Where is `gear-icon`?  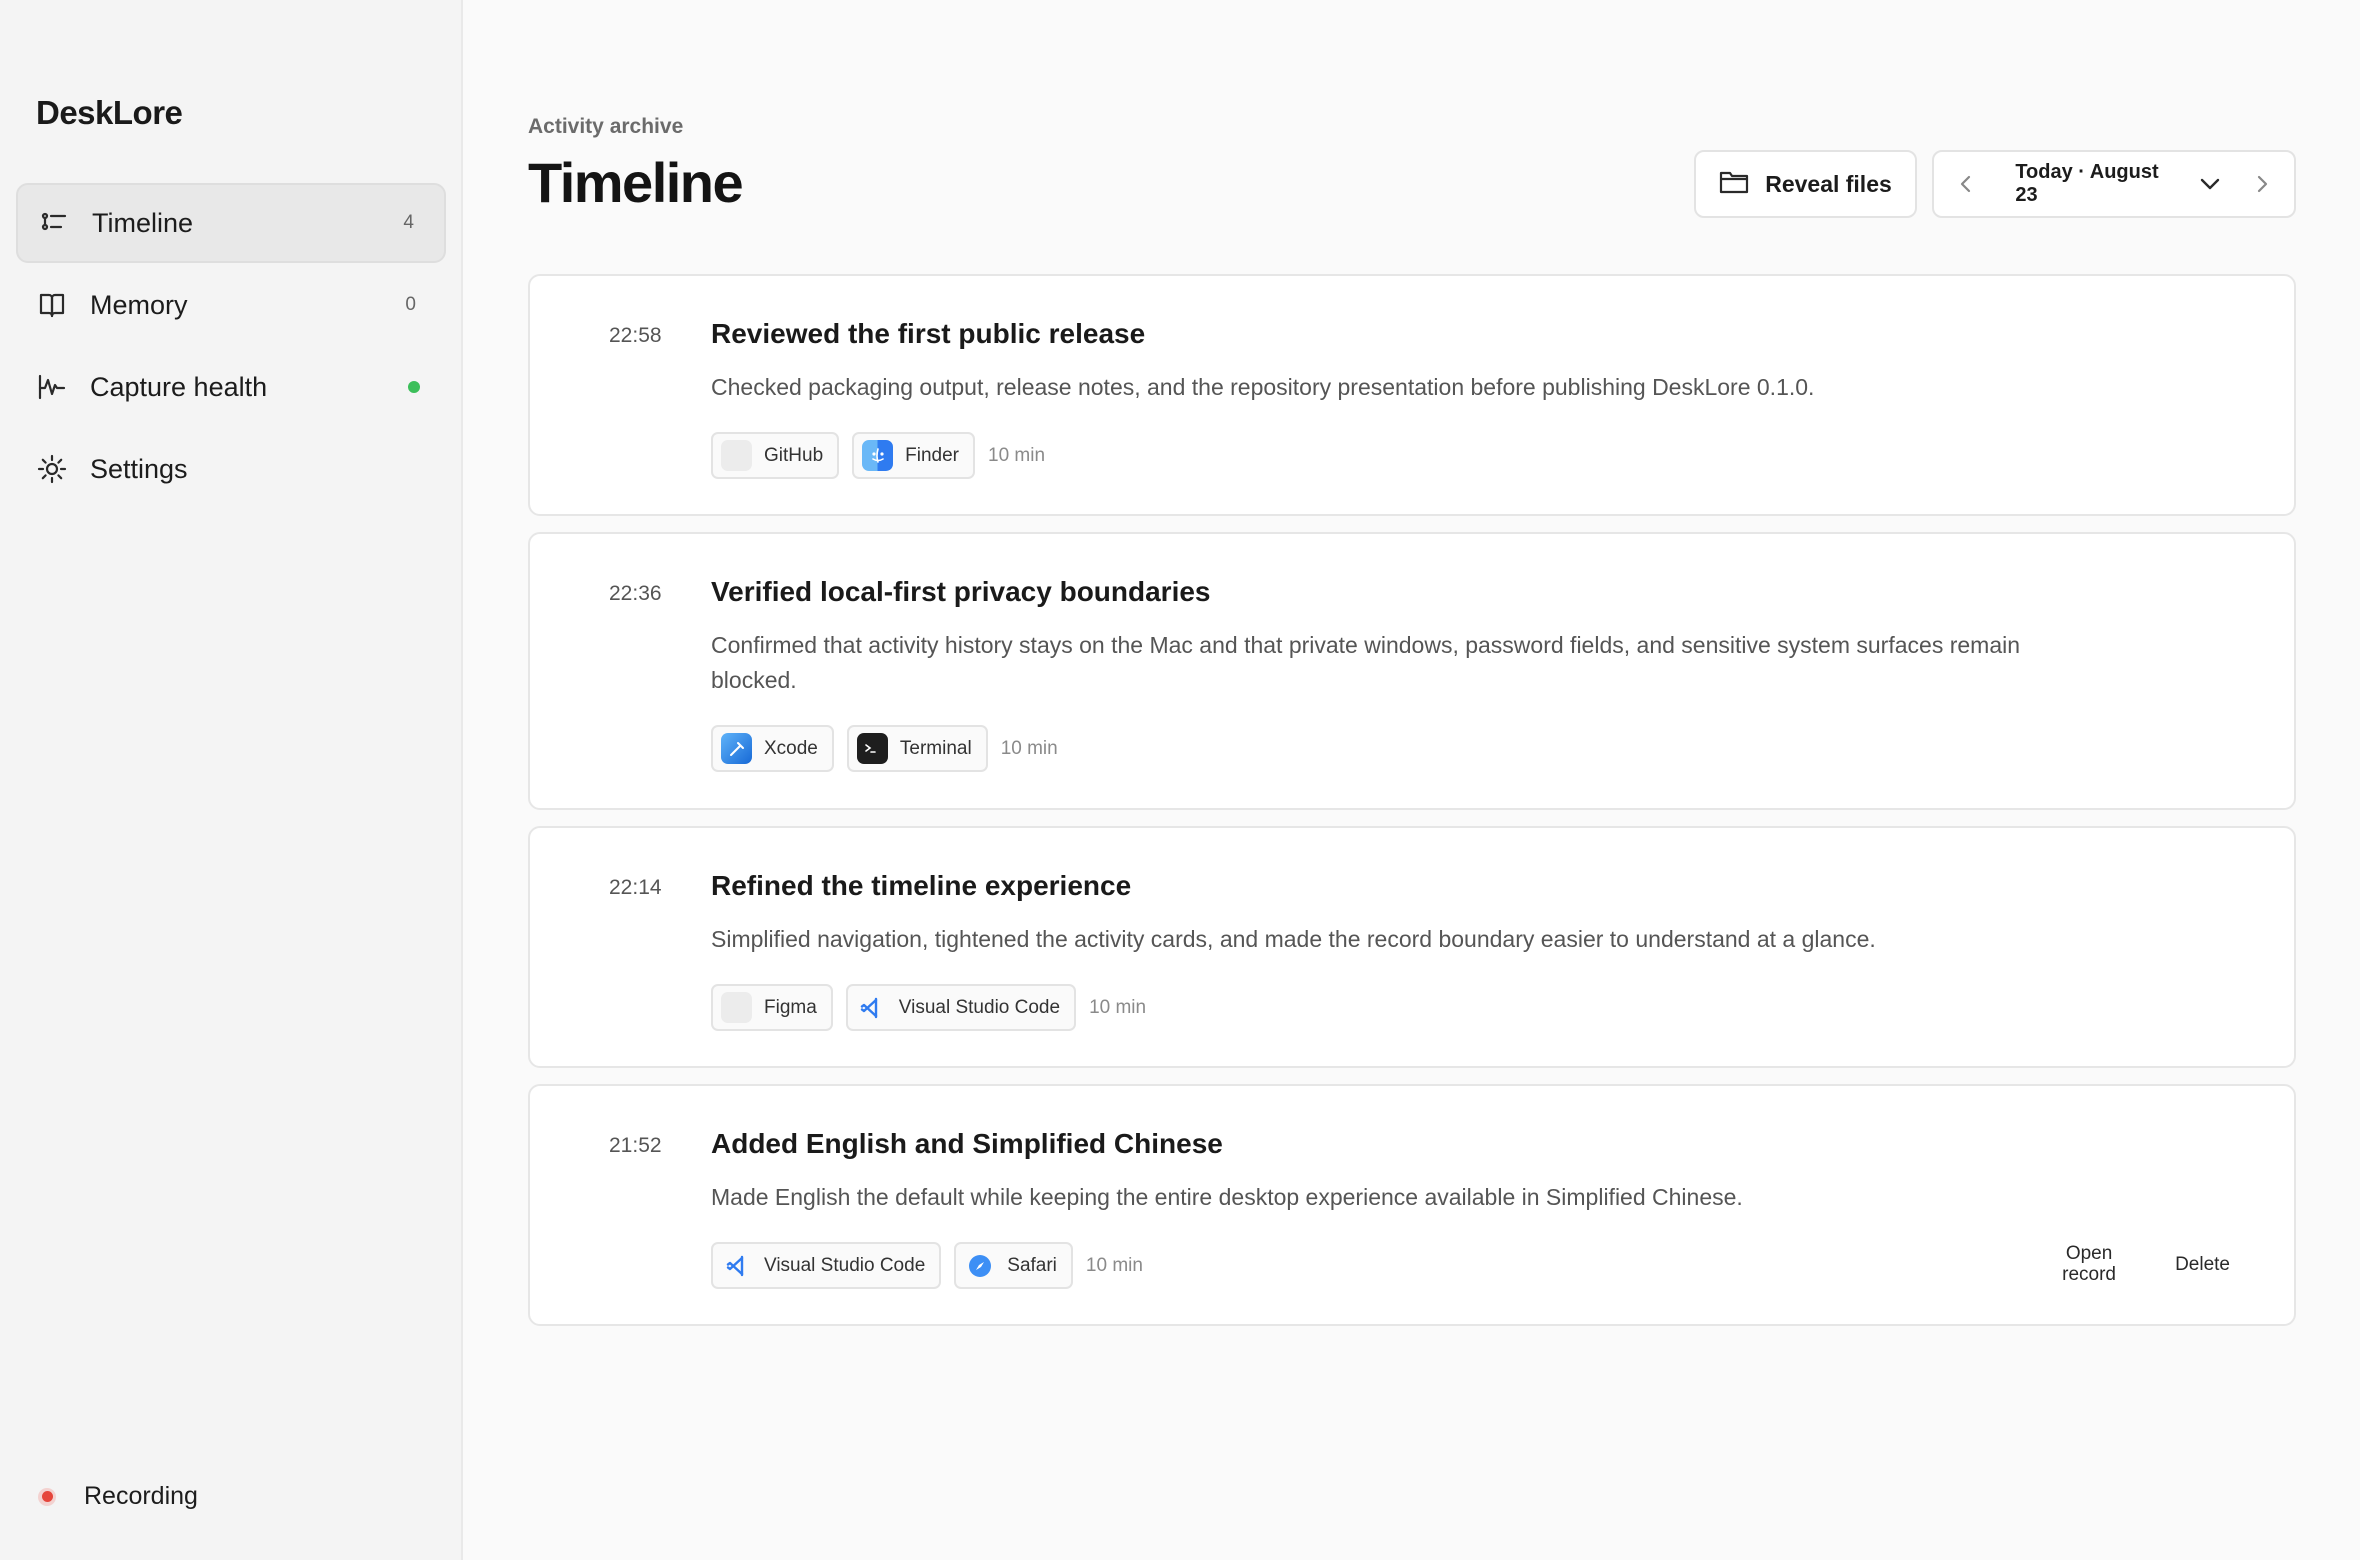
gear-icon is located at coordinates (52, 469).